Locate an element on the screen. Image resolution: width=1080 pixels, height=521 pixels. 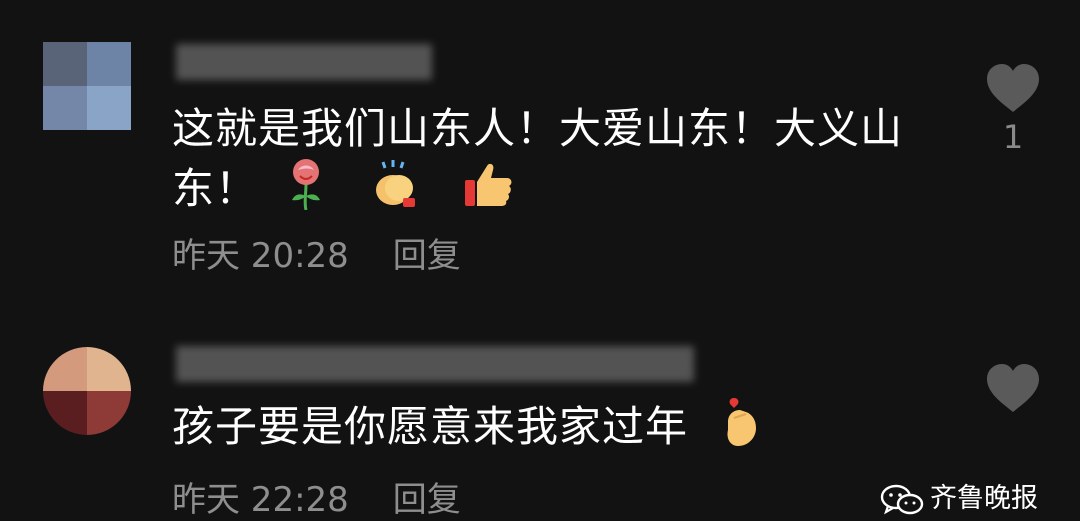
like-count: 1 is located at coordinates (1013, 137).